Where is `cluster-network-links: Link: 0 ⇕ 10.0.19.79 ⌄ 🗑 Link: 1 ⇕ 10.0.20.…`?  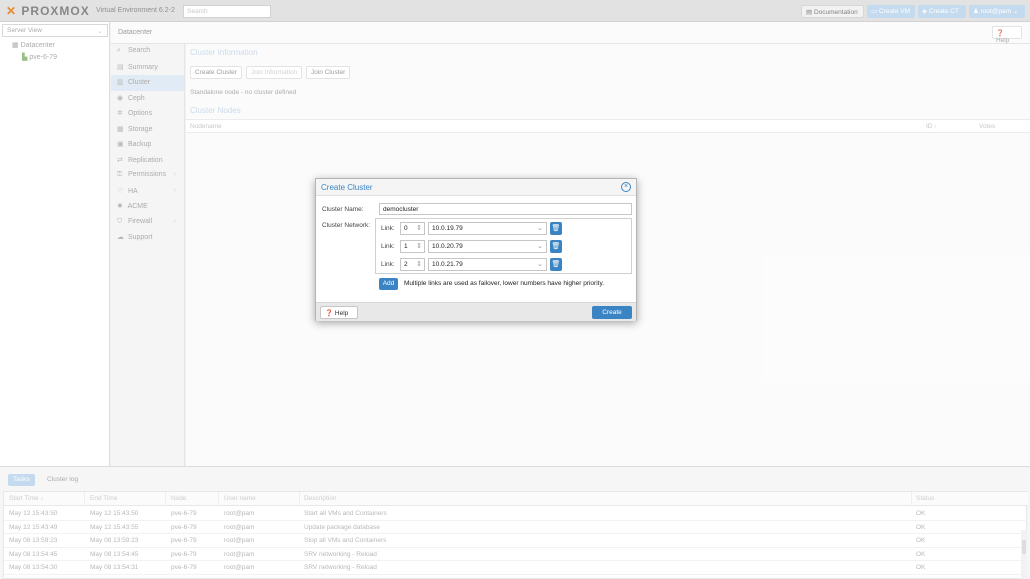
cluster-network-links: Link: 0 ⇕ 10.0.19.79 ⌄ 🗑 Link: 1 ⇕ 10.0.20.… is located at coordinates (503, 246).